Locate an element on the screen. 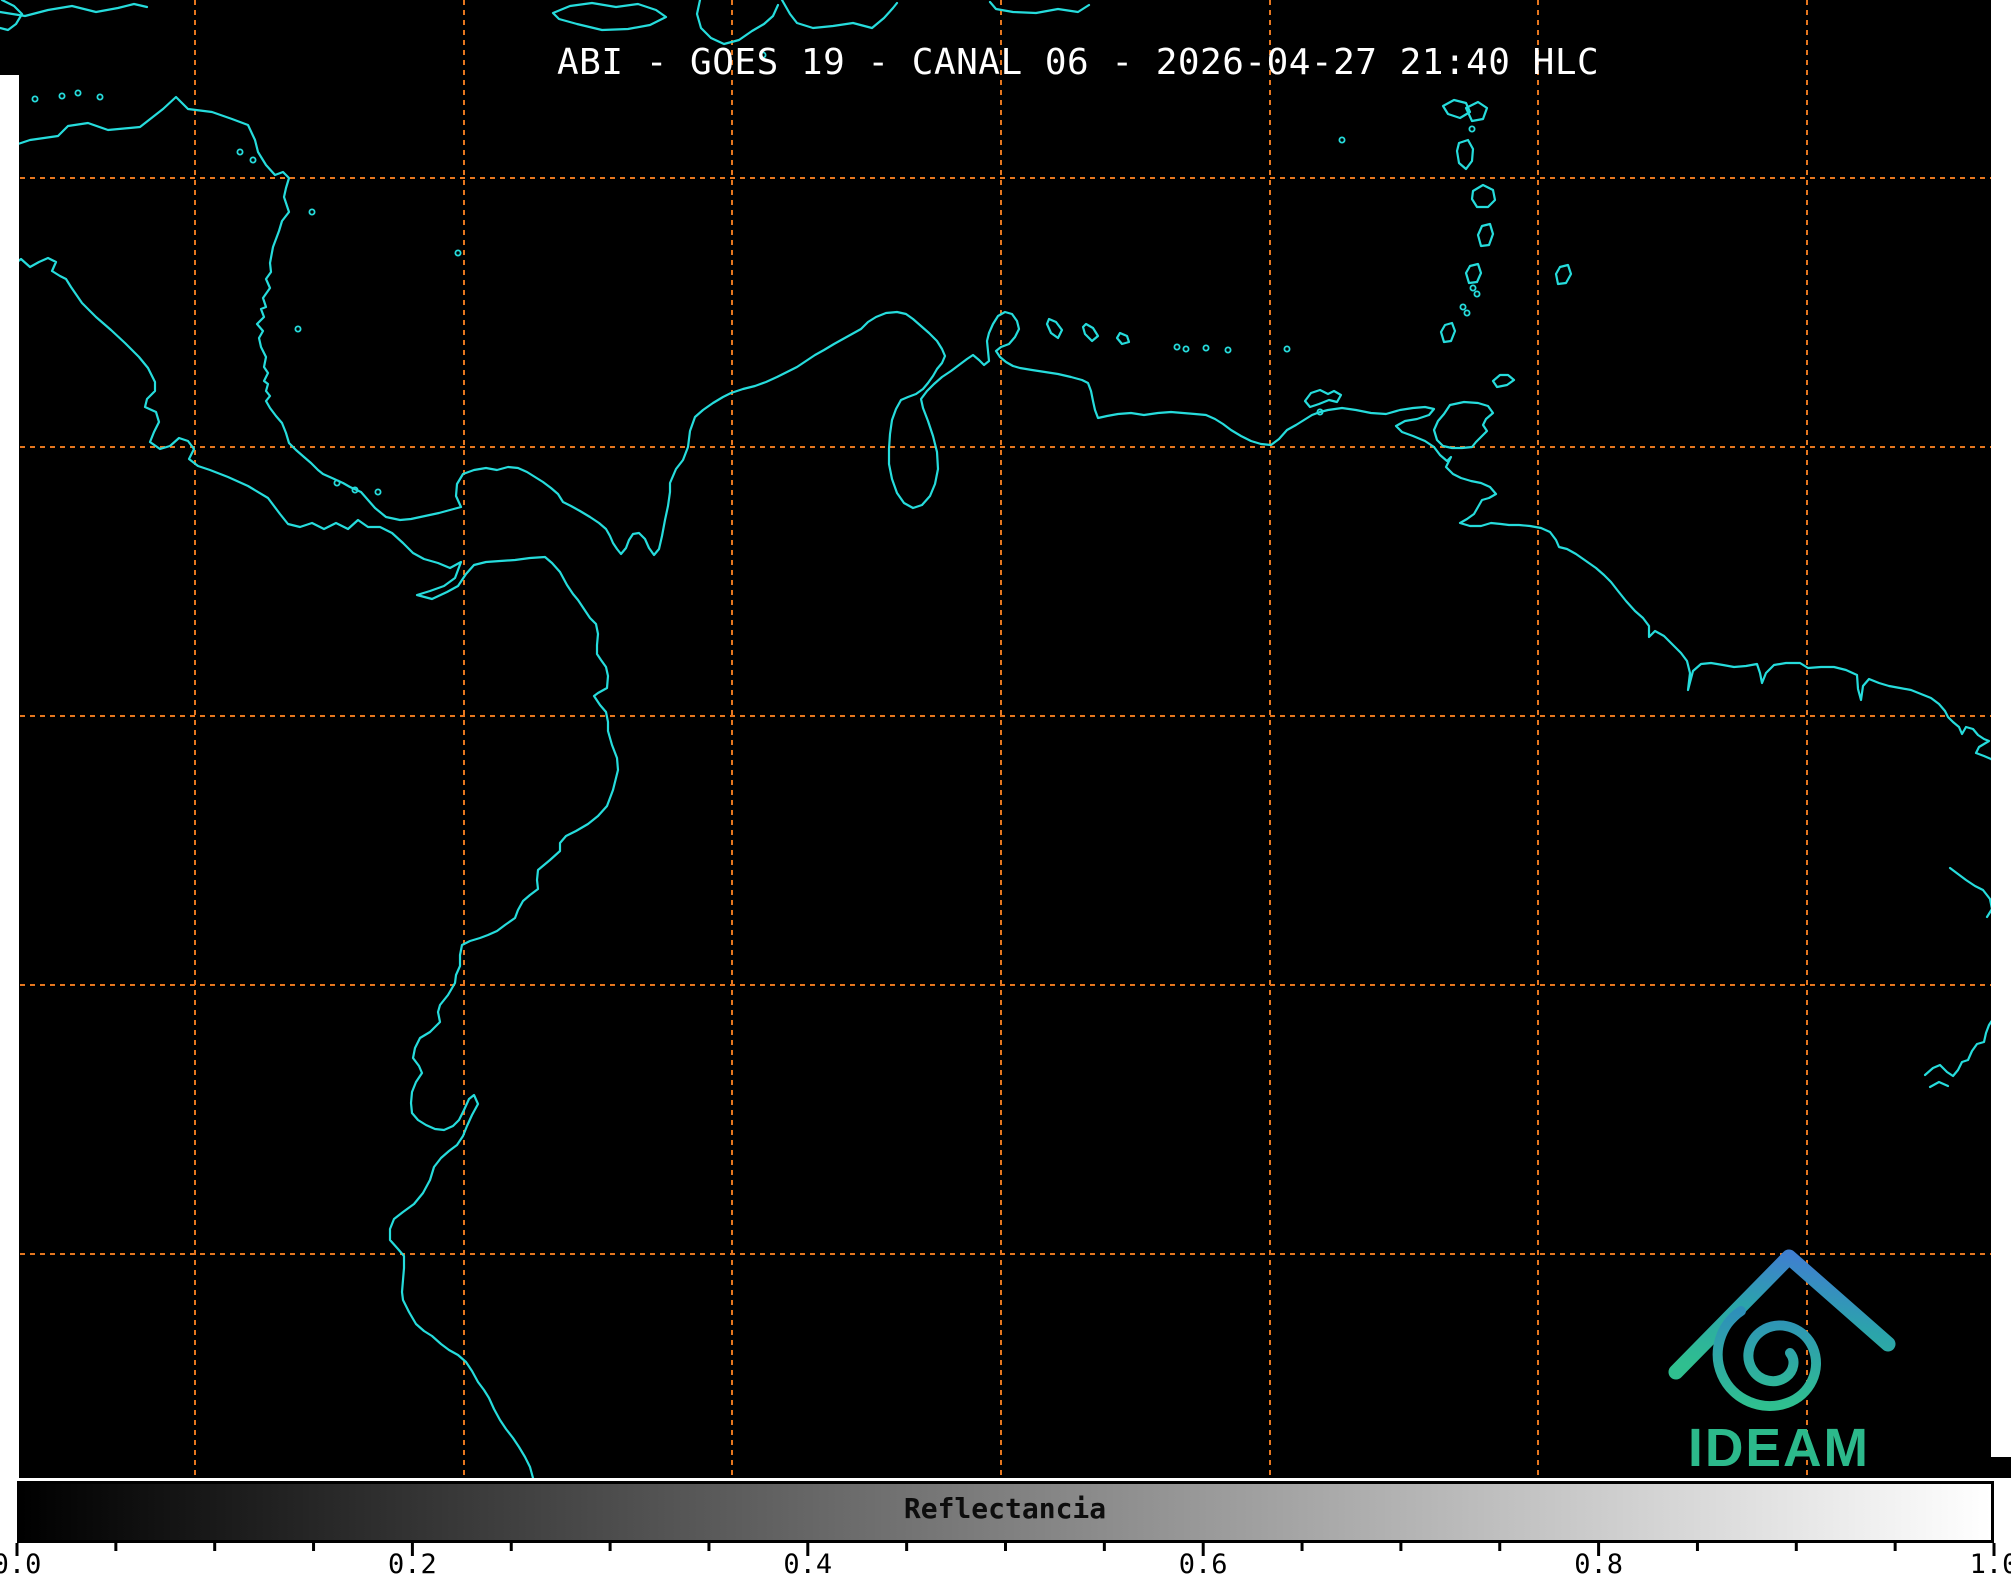  logo-text: IDEAM is located at coordinates (1779, 1448).